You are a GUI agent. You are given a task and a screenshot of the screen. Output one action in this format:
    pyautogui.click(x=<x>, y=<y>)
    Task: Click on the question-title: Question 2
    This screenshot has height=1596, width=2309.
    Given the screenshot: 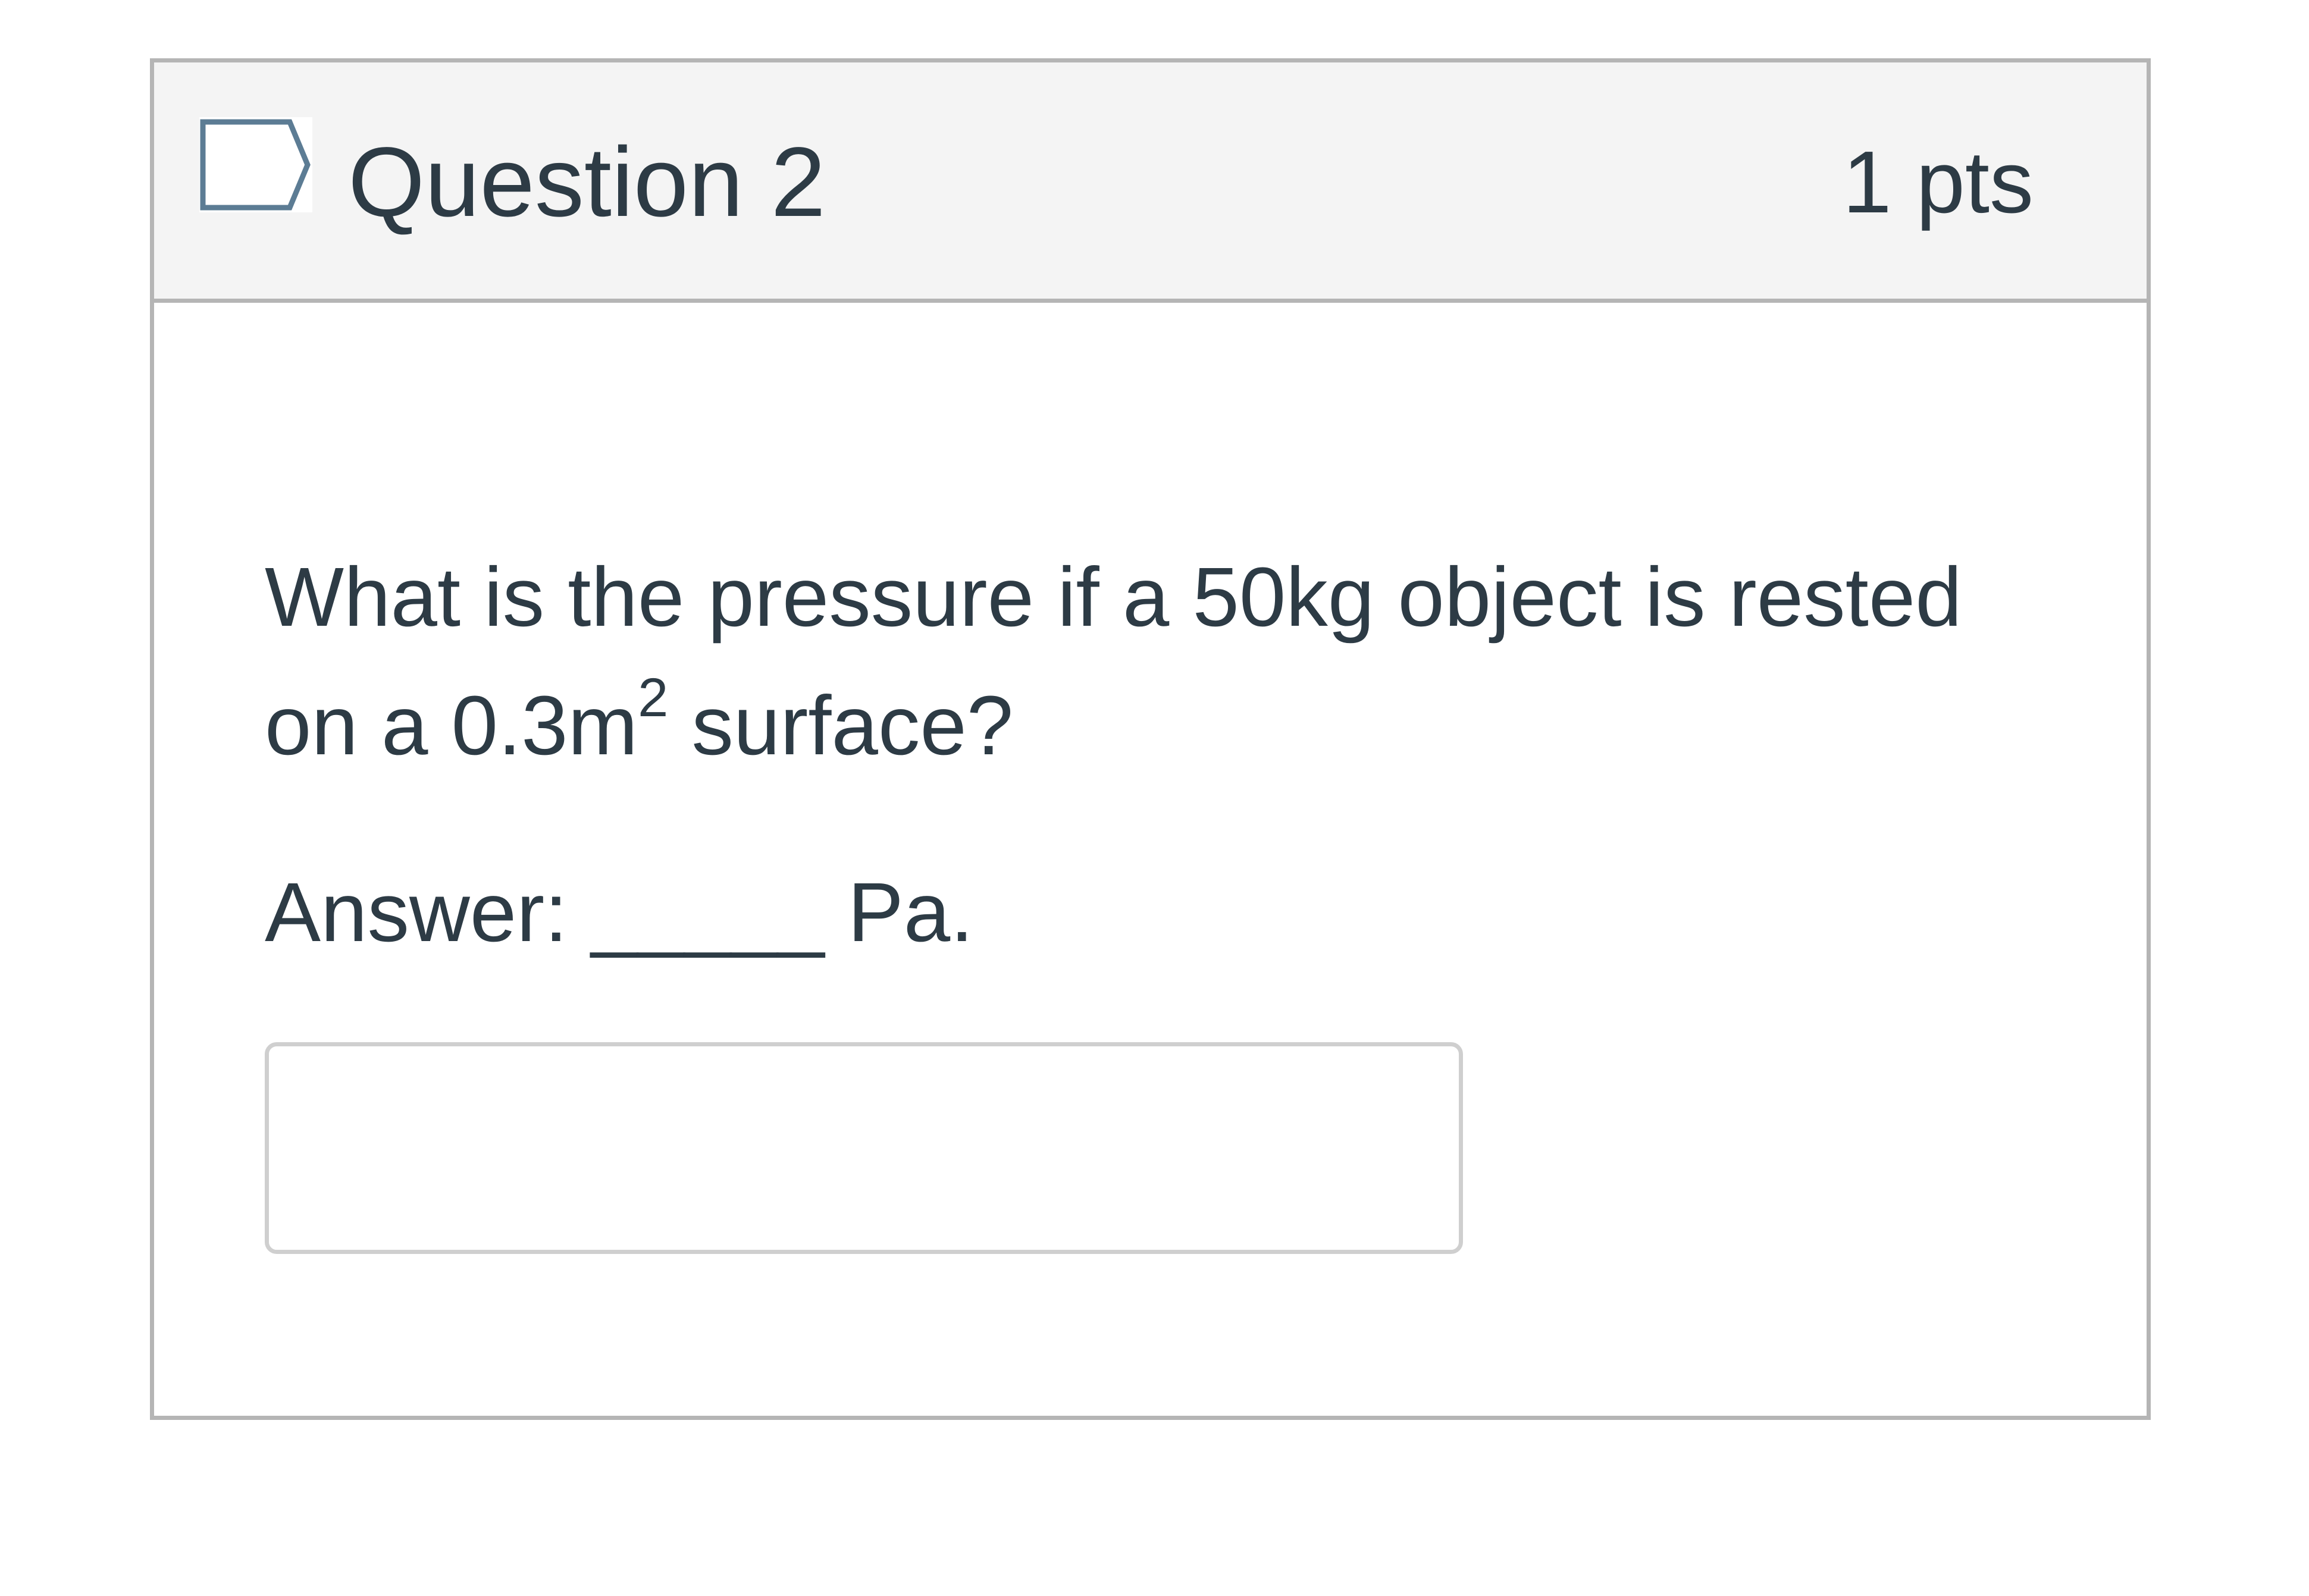 What is the action you would take?
    pyautogui.click(x=587, y=182)
    